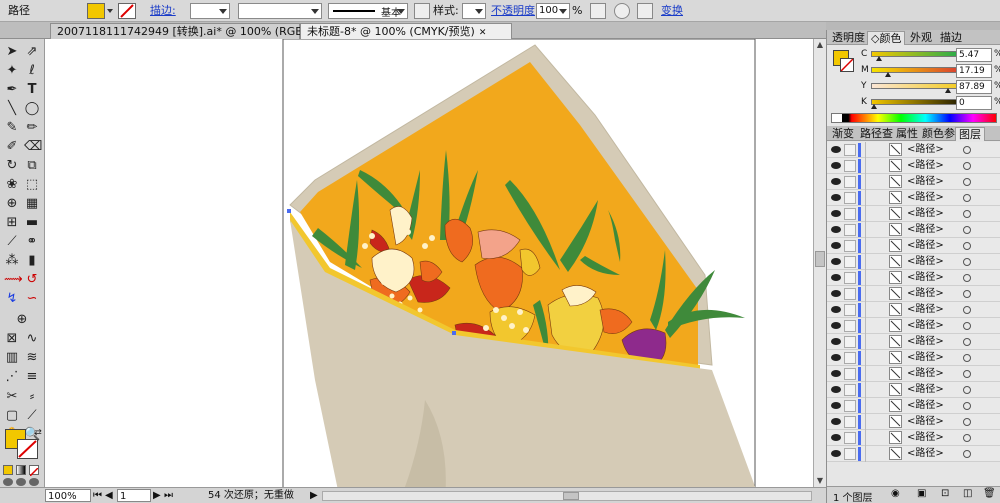  Describe the element at coordinates (34, 471) in the screenshot. I see `none-mode-icon` at that location.